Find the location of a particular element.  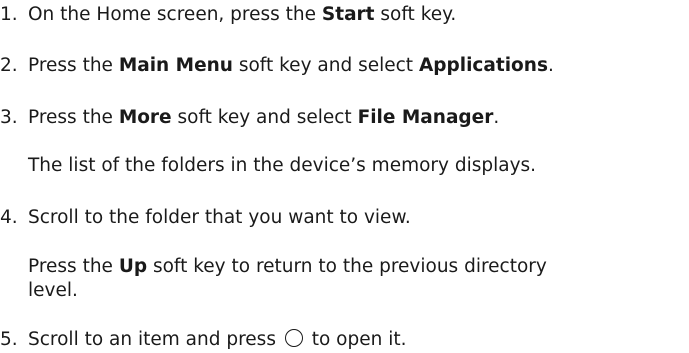

softkey-more: More is located at coordinates (145, 117).